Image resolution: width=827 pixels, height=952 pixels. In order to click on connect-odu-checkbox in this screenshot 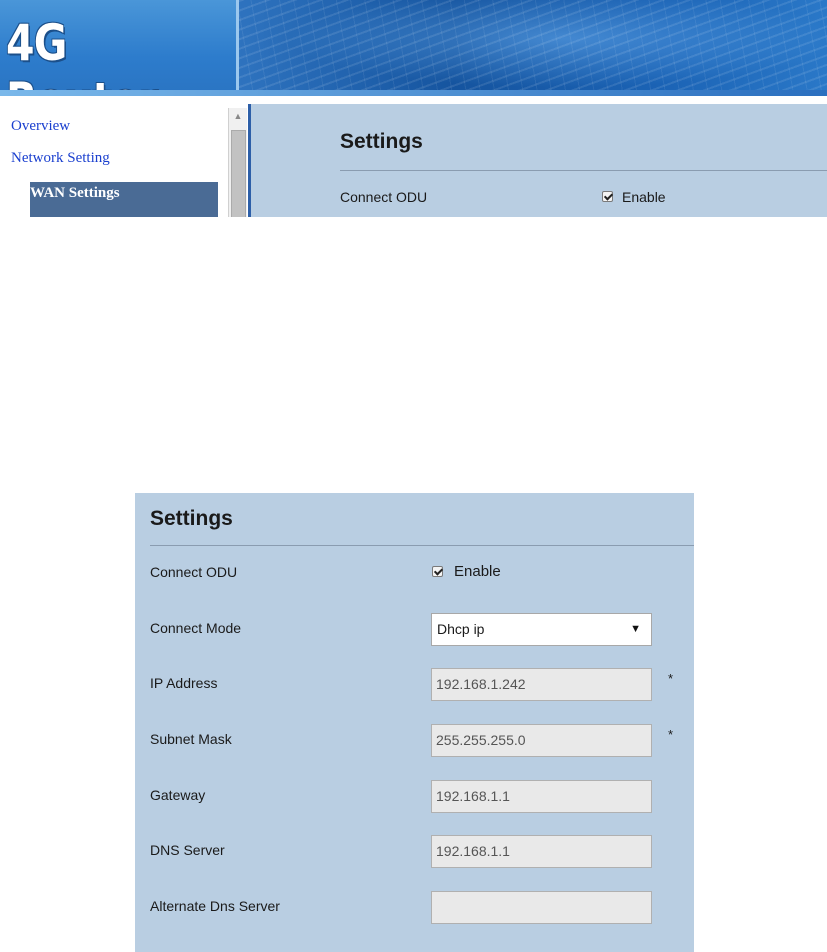, I will do `click(437, 571)`.